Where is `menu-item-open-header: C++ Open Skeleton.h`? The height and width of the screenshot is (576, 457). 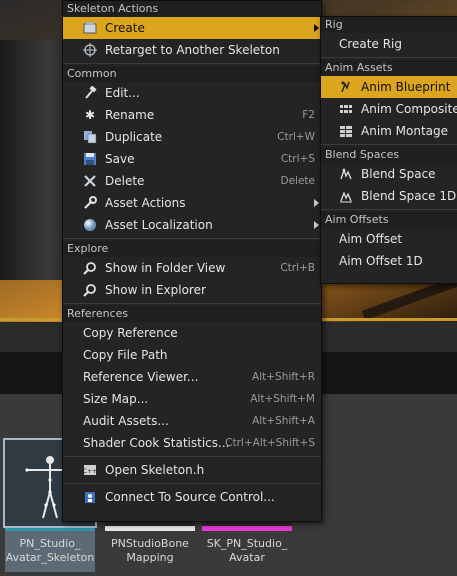 menu-item-open-header: C++ Open Skeleton.h is located at coordinates (192, 470).